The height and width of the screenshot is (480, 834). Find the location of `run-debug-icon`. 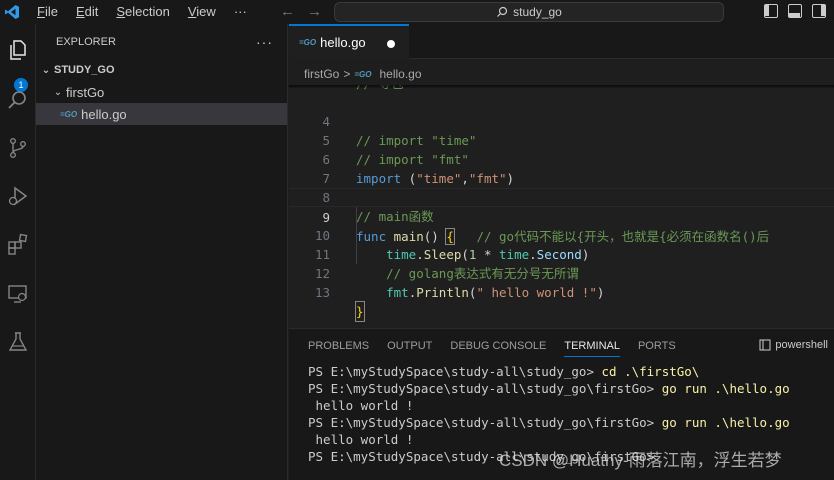

run-debug-icon is located at coordinates (18, 196).